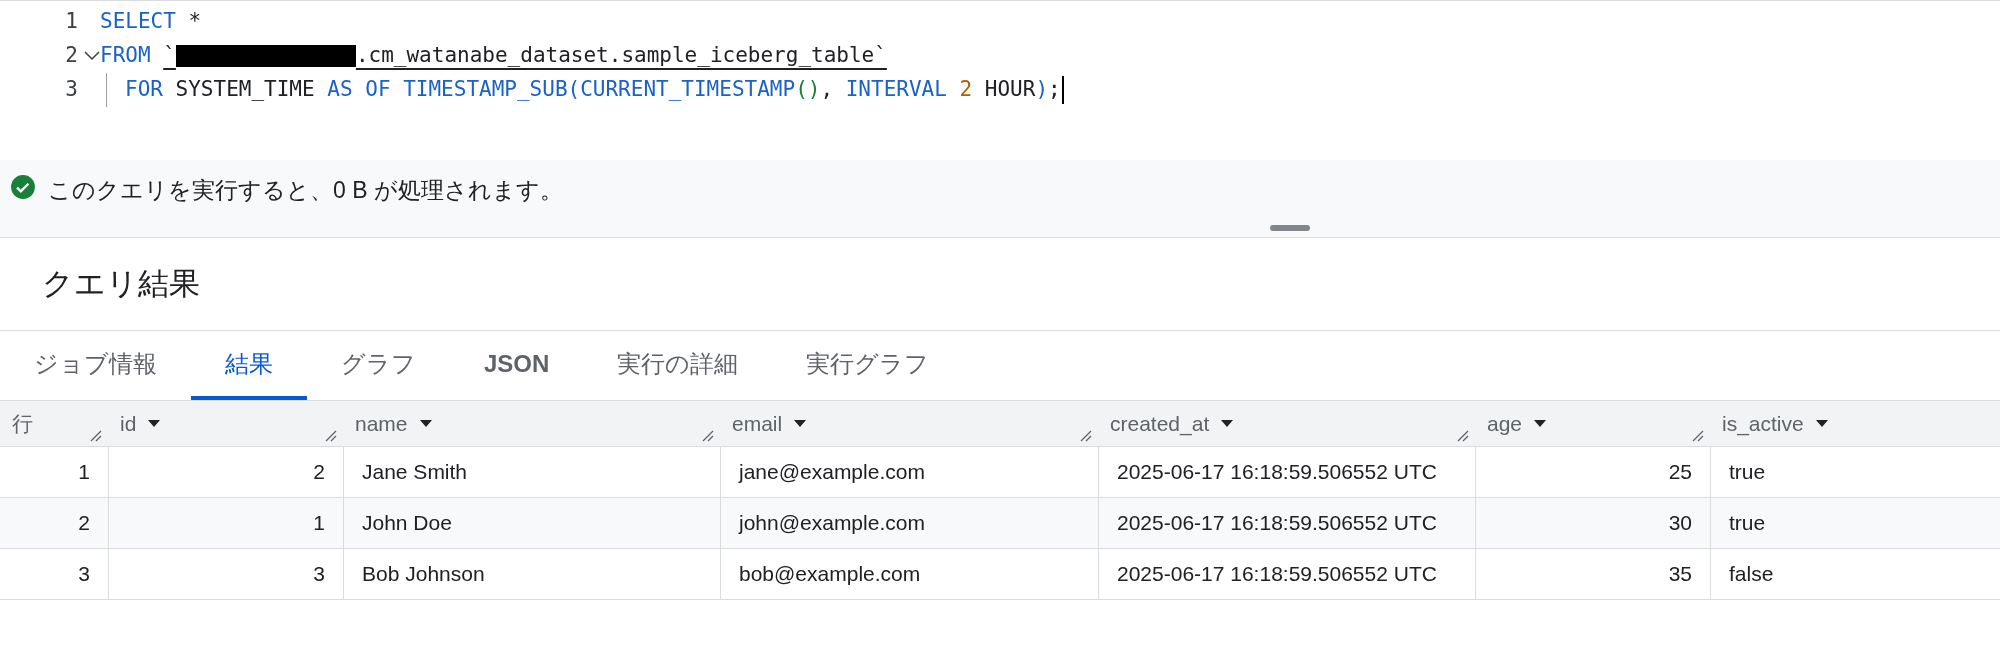 This screenshot has width=2000, height=654. I want to click on row-number: 1, so click(84, 472).